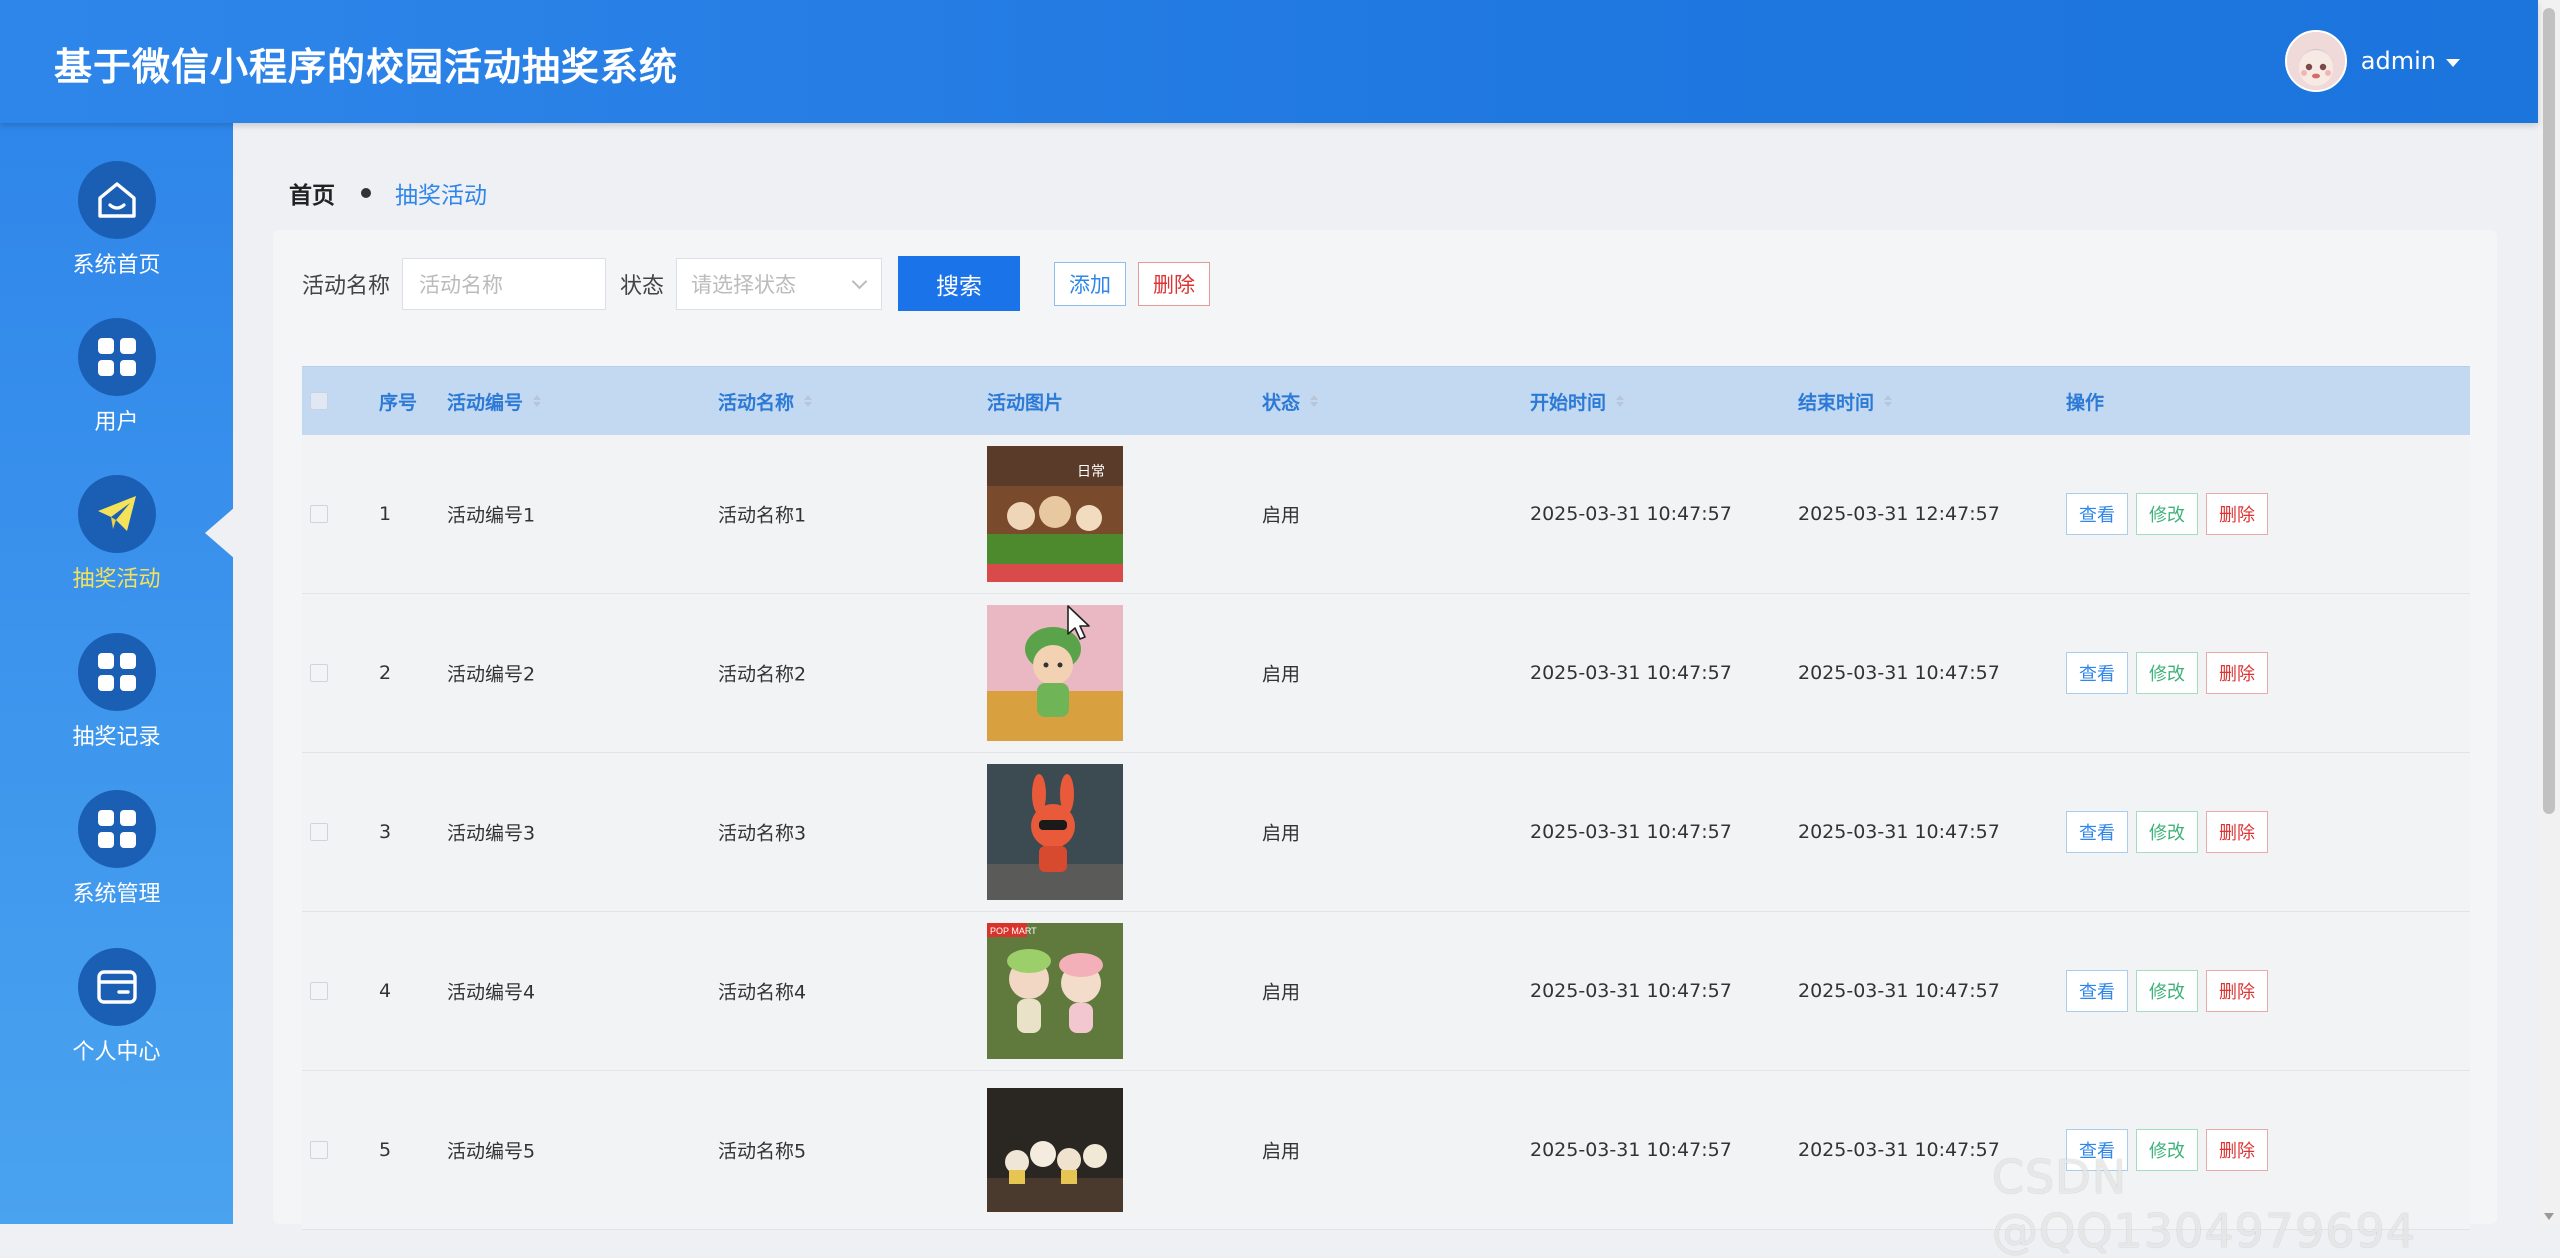  What do you see at coordinates (1290, 401) in the screenshot?
I see `column-header-status: 状态` at bounding box center [1290, 401].